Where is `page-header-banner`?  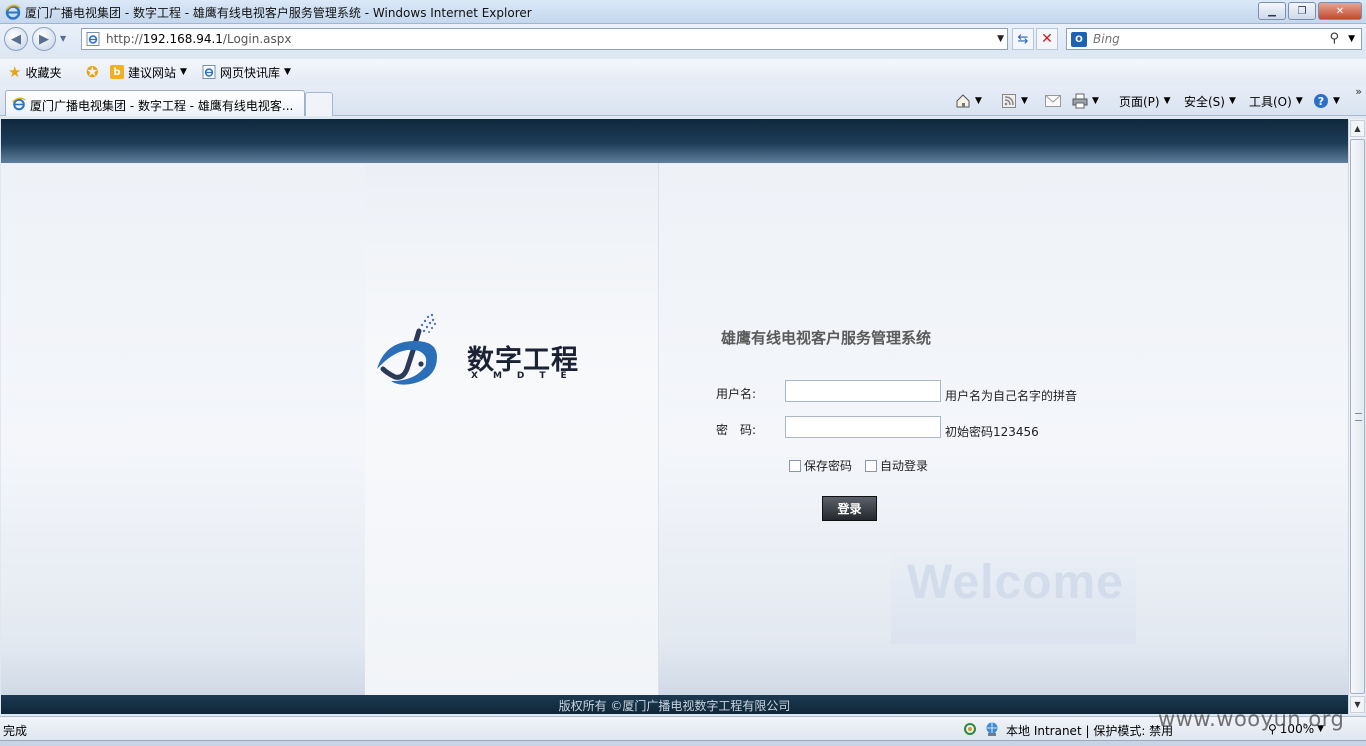
page-header-banner is located at coordinates (674, 141).